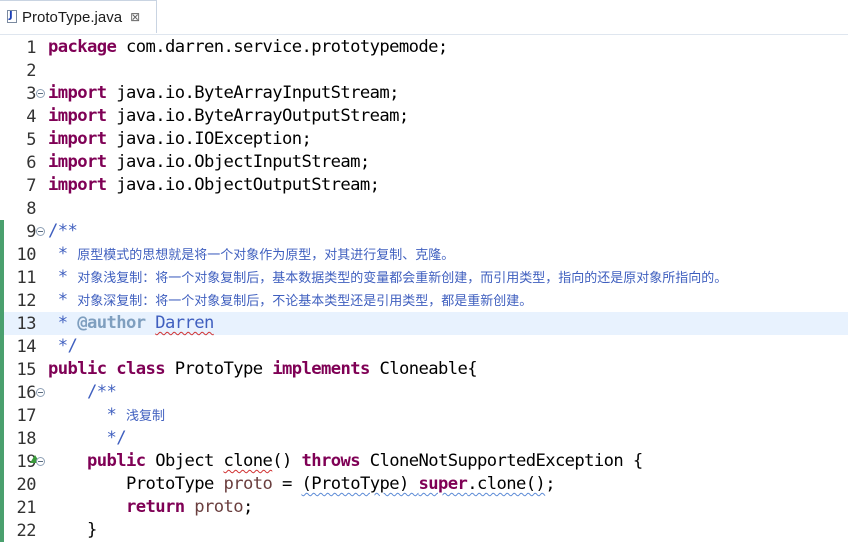 Image resolution: width=848 pixels, height=544 pixels. Describe the element at coordinates (424, 208) in the screenshot. I see `code-line: 8` at that location.